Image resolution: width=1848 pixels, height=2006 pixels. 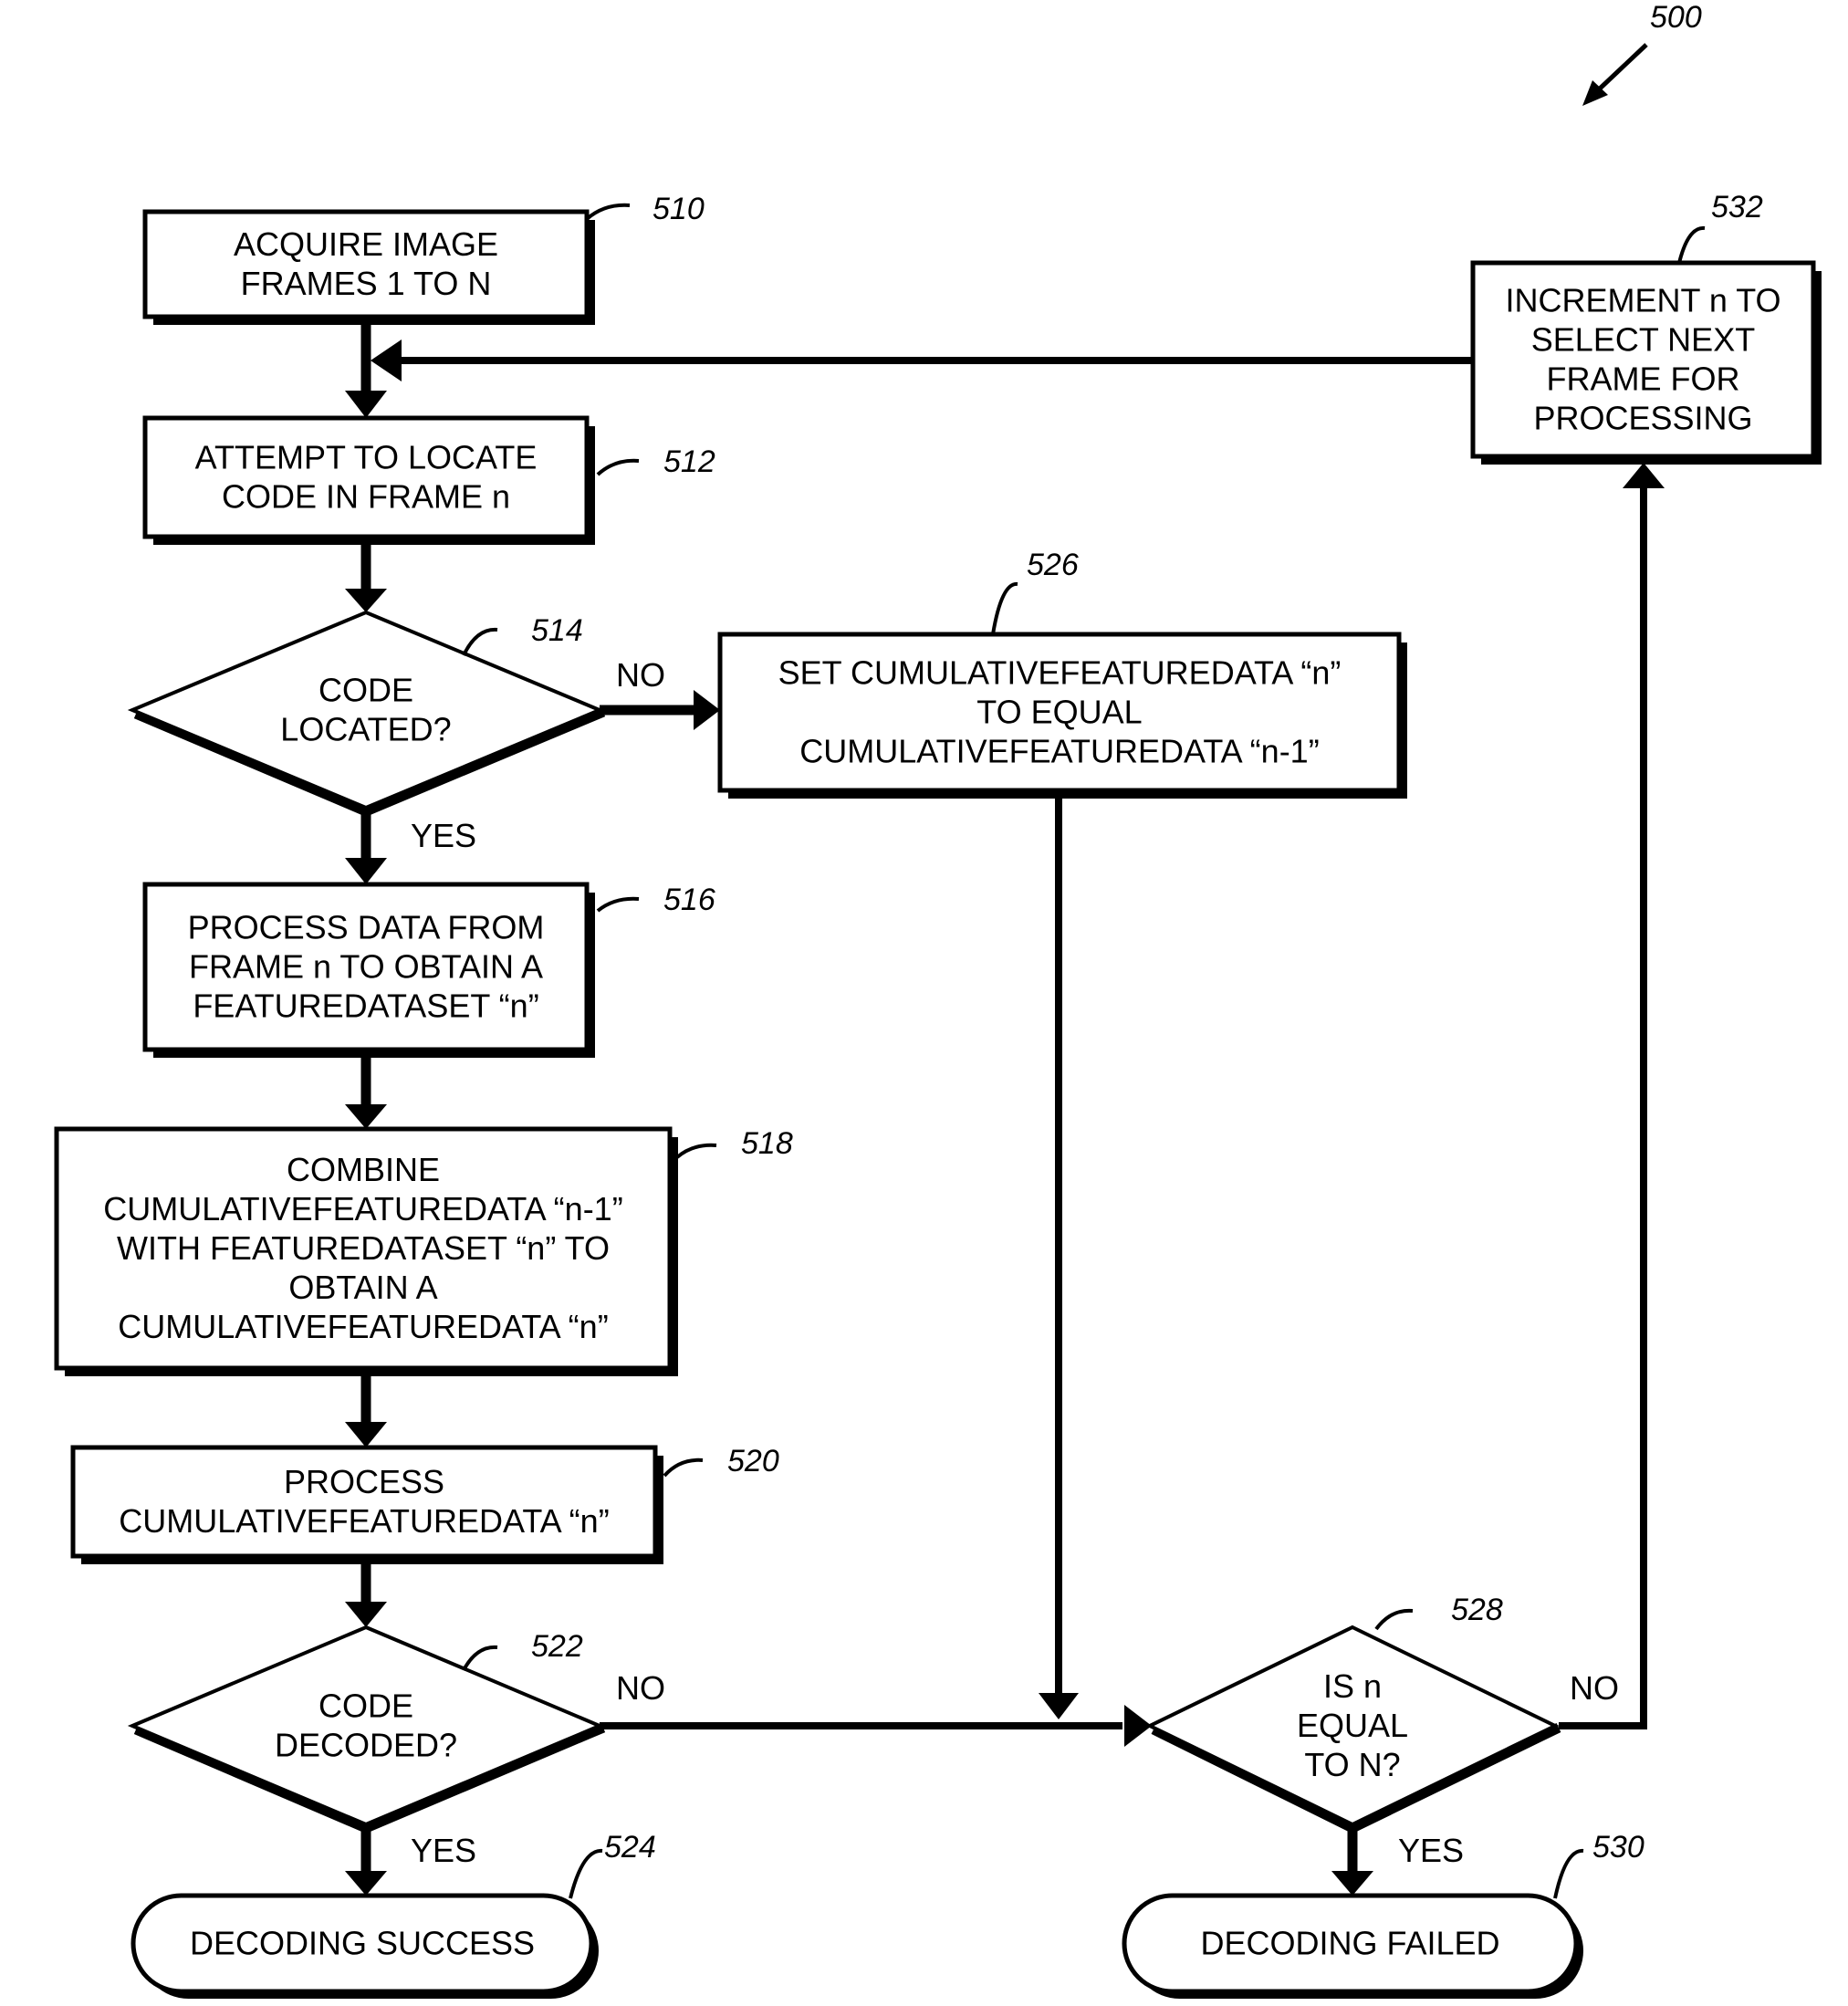 What do you see at coordinates (1642, 300) in the screenshot?
I see `node-label-line: INCREMENT n TO` at bounding box center [1642, 300].